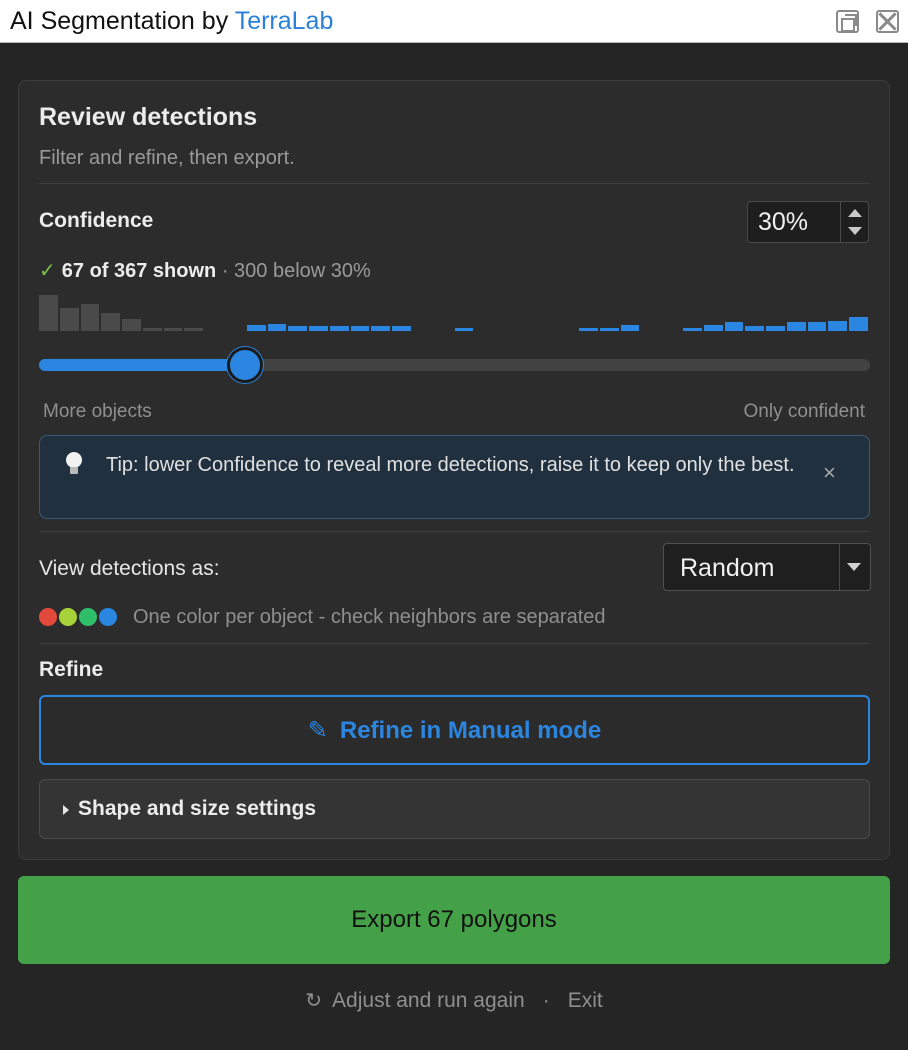 The image size is (908, 1050). What do you see at coordinates (47, 271) in the screenshot?
I see `check-icon: ✓` at bounding box center [47, 271].